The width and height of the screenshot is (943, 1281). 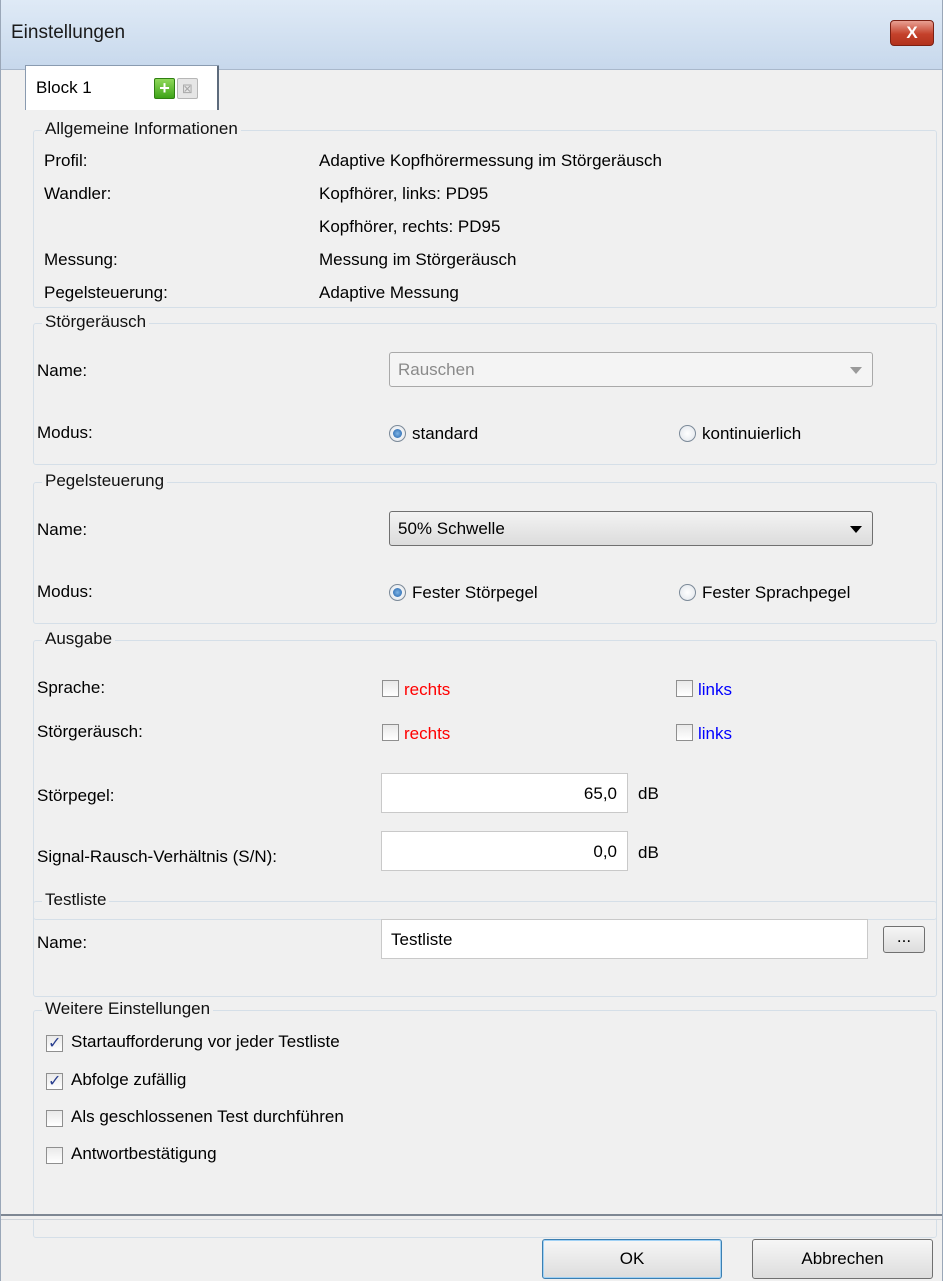 What do you see at coordinates (631, 369) in the screenshot?
I see `noise-name-select: Rauschen` at bounding box center [631, 369].